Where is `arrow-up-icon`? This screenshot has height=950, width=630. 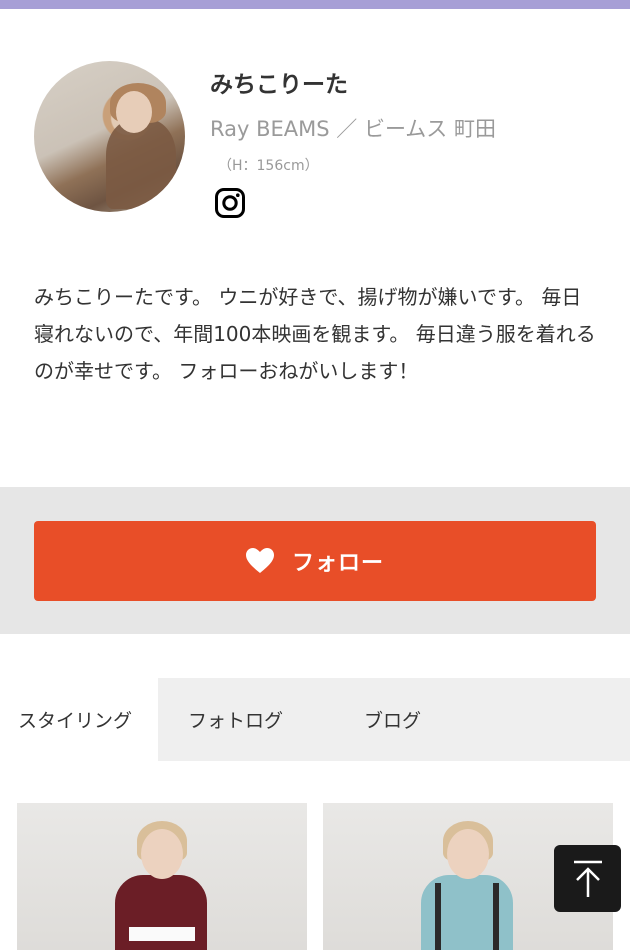 arrow-up-icon is located at coordinates (587, 878).